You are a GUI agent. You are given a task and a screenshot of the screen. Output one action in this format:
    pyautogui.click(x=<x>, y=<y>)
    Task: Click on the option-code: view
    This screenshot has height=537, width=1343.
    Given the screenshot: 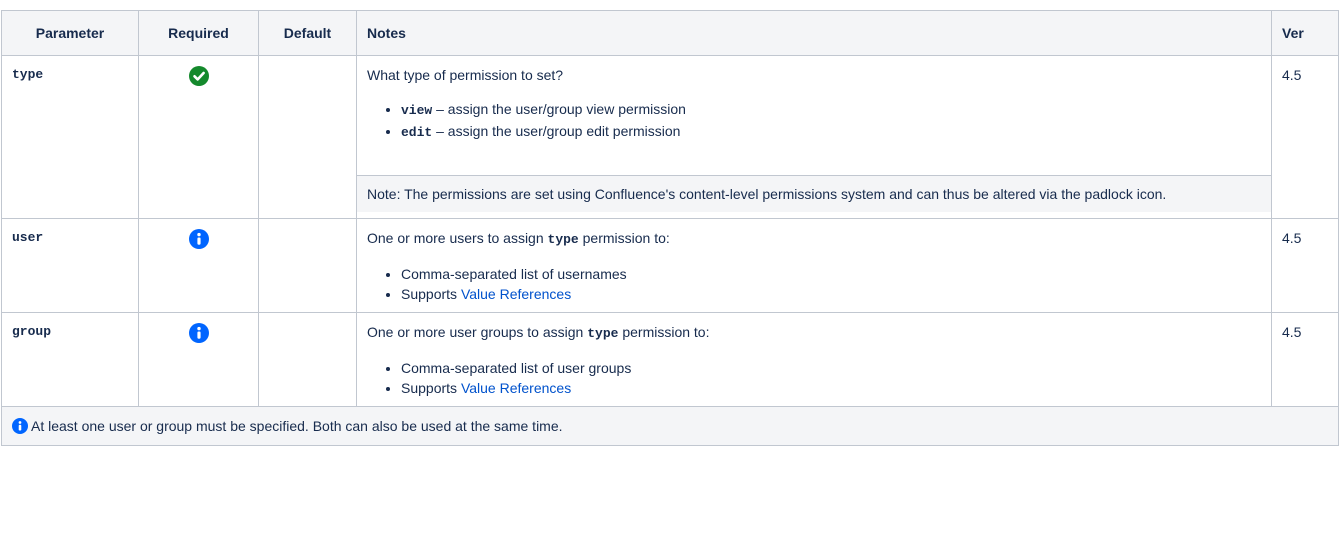 What is the action you would take?
    pyautogui.click(x=417, y=110)
    